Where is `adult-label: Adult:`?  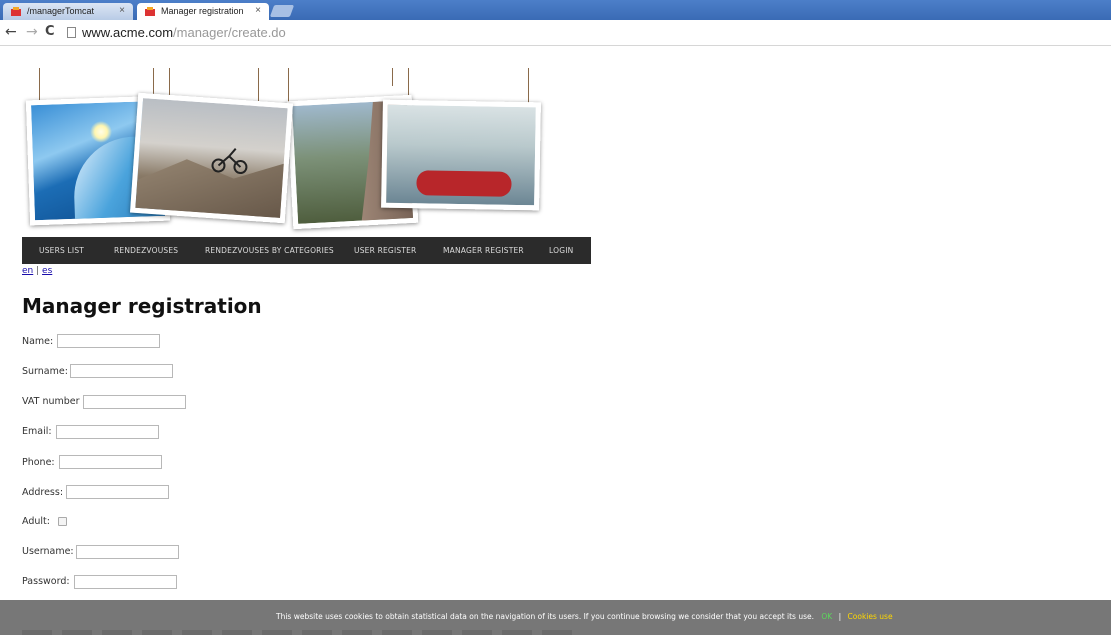
adult-label: Adult: is located at coordinates (36, 521).